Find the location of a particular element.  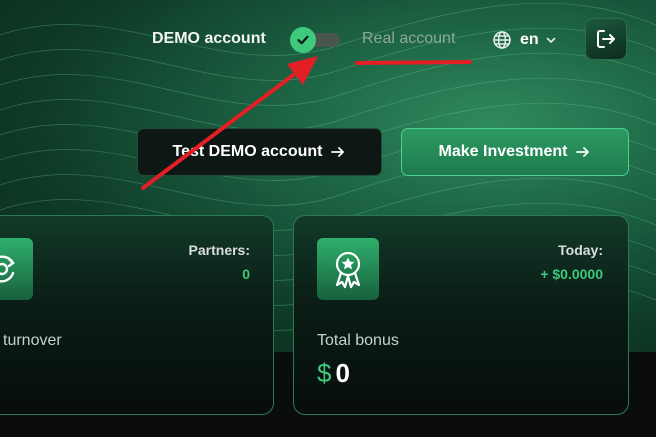

test-demo-account-label: Test DEMO account is located at coordinates (247, 151).